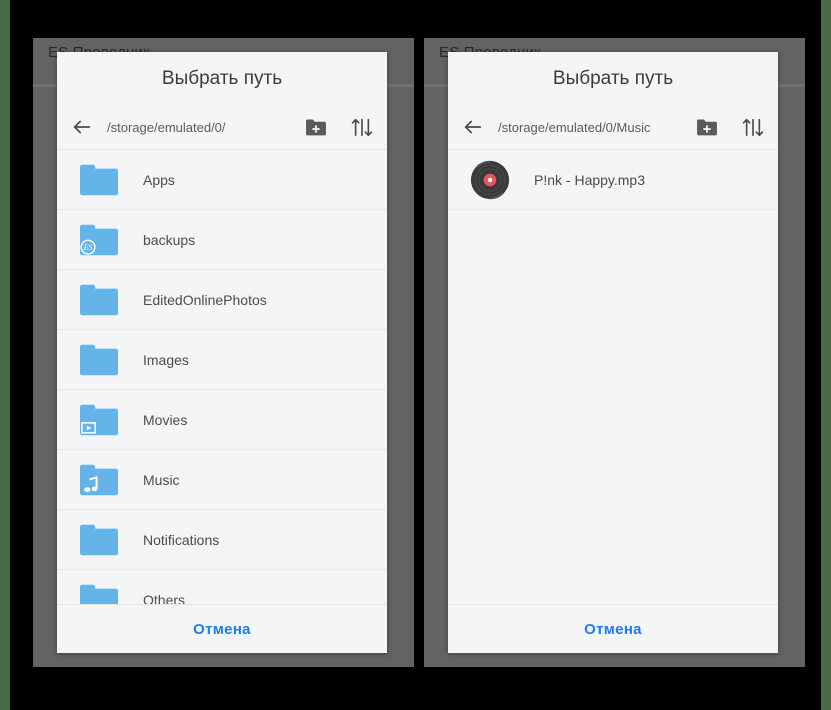  Describe the element at coordinates (222, 240) in the screenshot. I see `list-item: ES backups` at that location.